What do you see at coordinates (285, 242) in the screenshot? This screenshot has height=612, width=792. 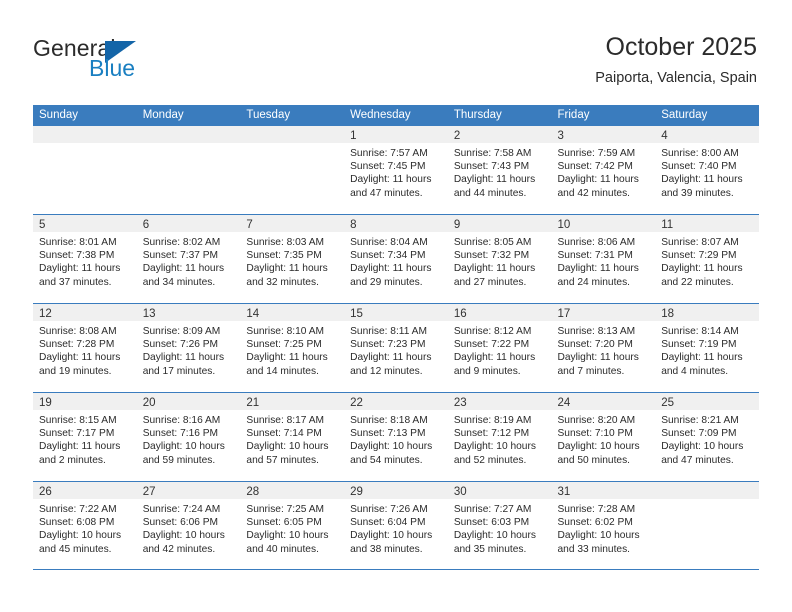 I see `sunrise-text: Sunrise: 8:03 AM` at bounding box center [285, 242].